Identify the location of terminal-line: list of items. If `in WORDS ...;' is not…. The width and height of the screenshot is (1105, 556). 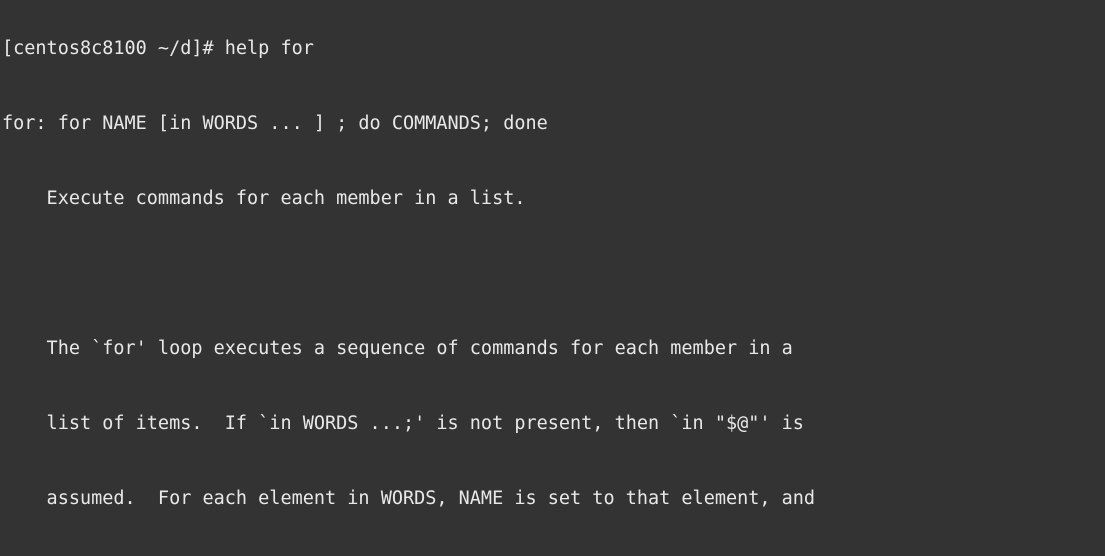
(403, 423).